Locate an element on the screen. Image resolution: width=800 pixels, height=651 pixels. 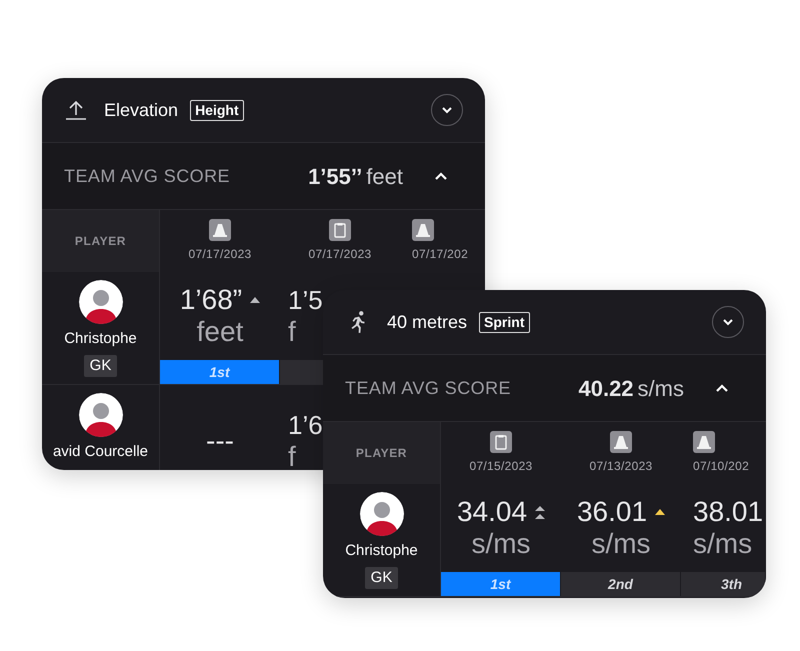
session-date: 07/10/202 is located at coordinates (721, 466).